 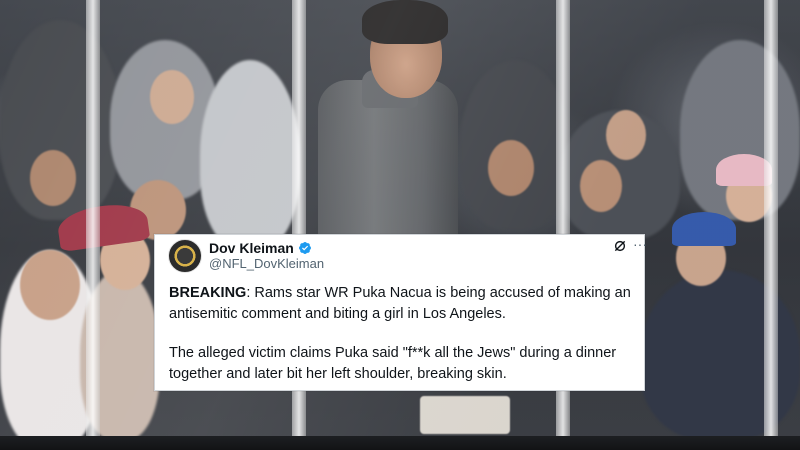 What do you see at coordinates (266, 263) in the screenshot?
I see `author-handle: @NFL_DovKleiman` at bounding box center [266, 263].